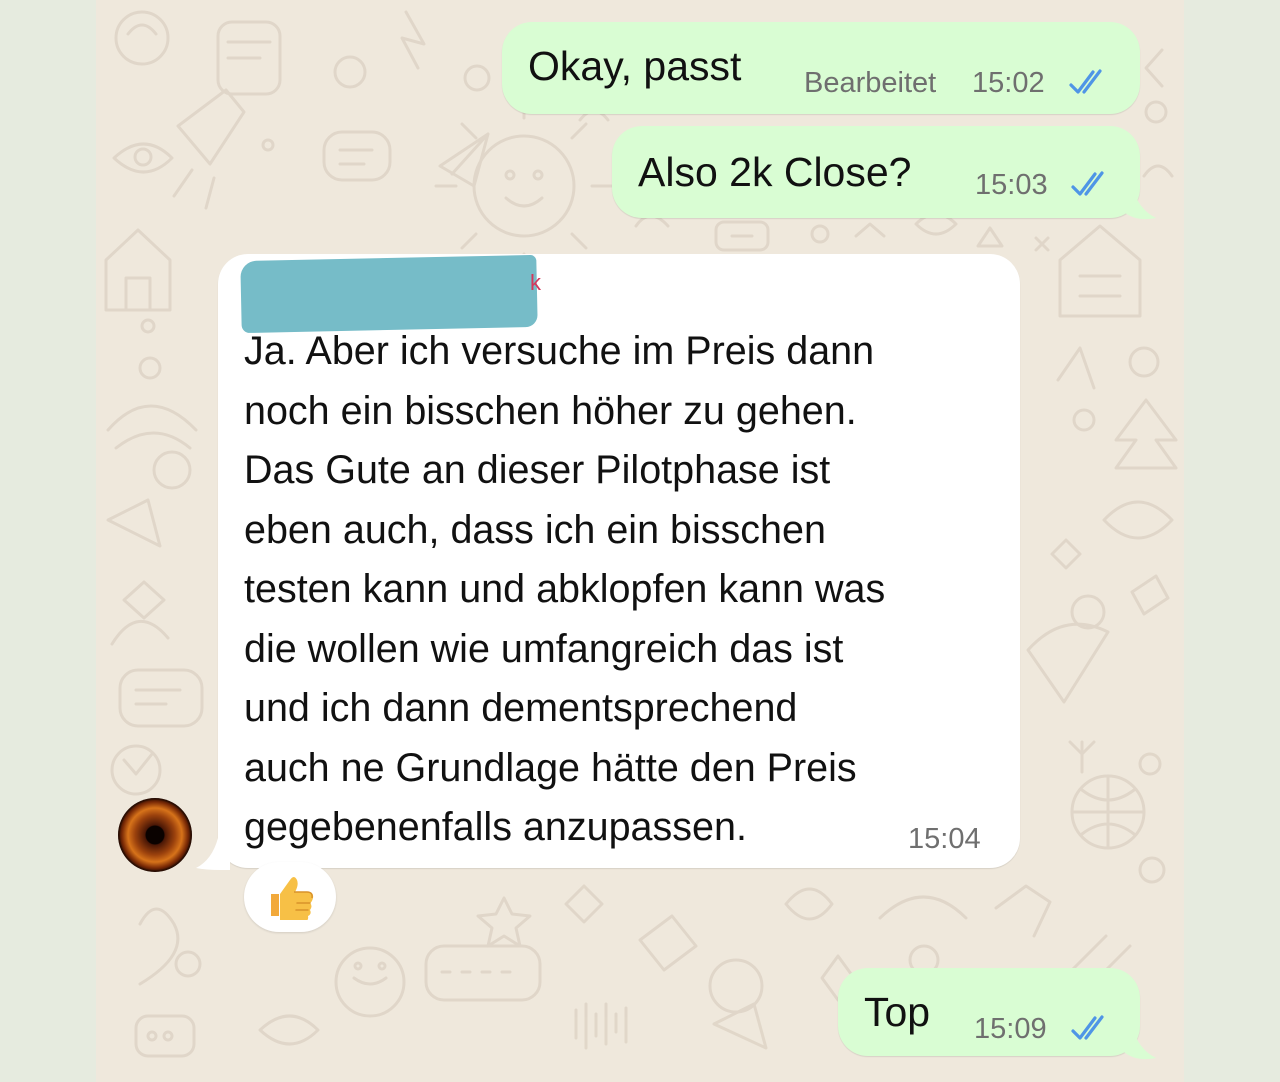 Image resolution: width=1280 pixels, height=1082 pixels. I want to click on message-text: Also 2k Close?, so click(775, 172).